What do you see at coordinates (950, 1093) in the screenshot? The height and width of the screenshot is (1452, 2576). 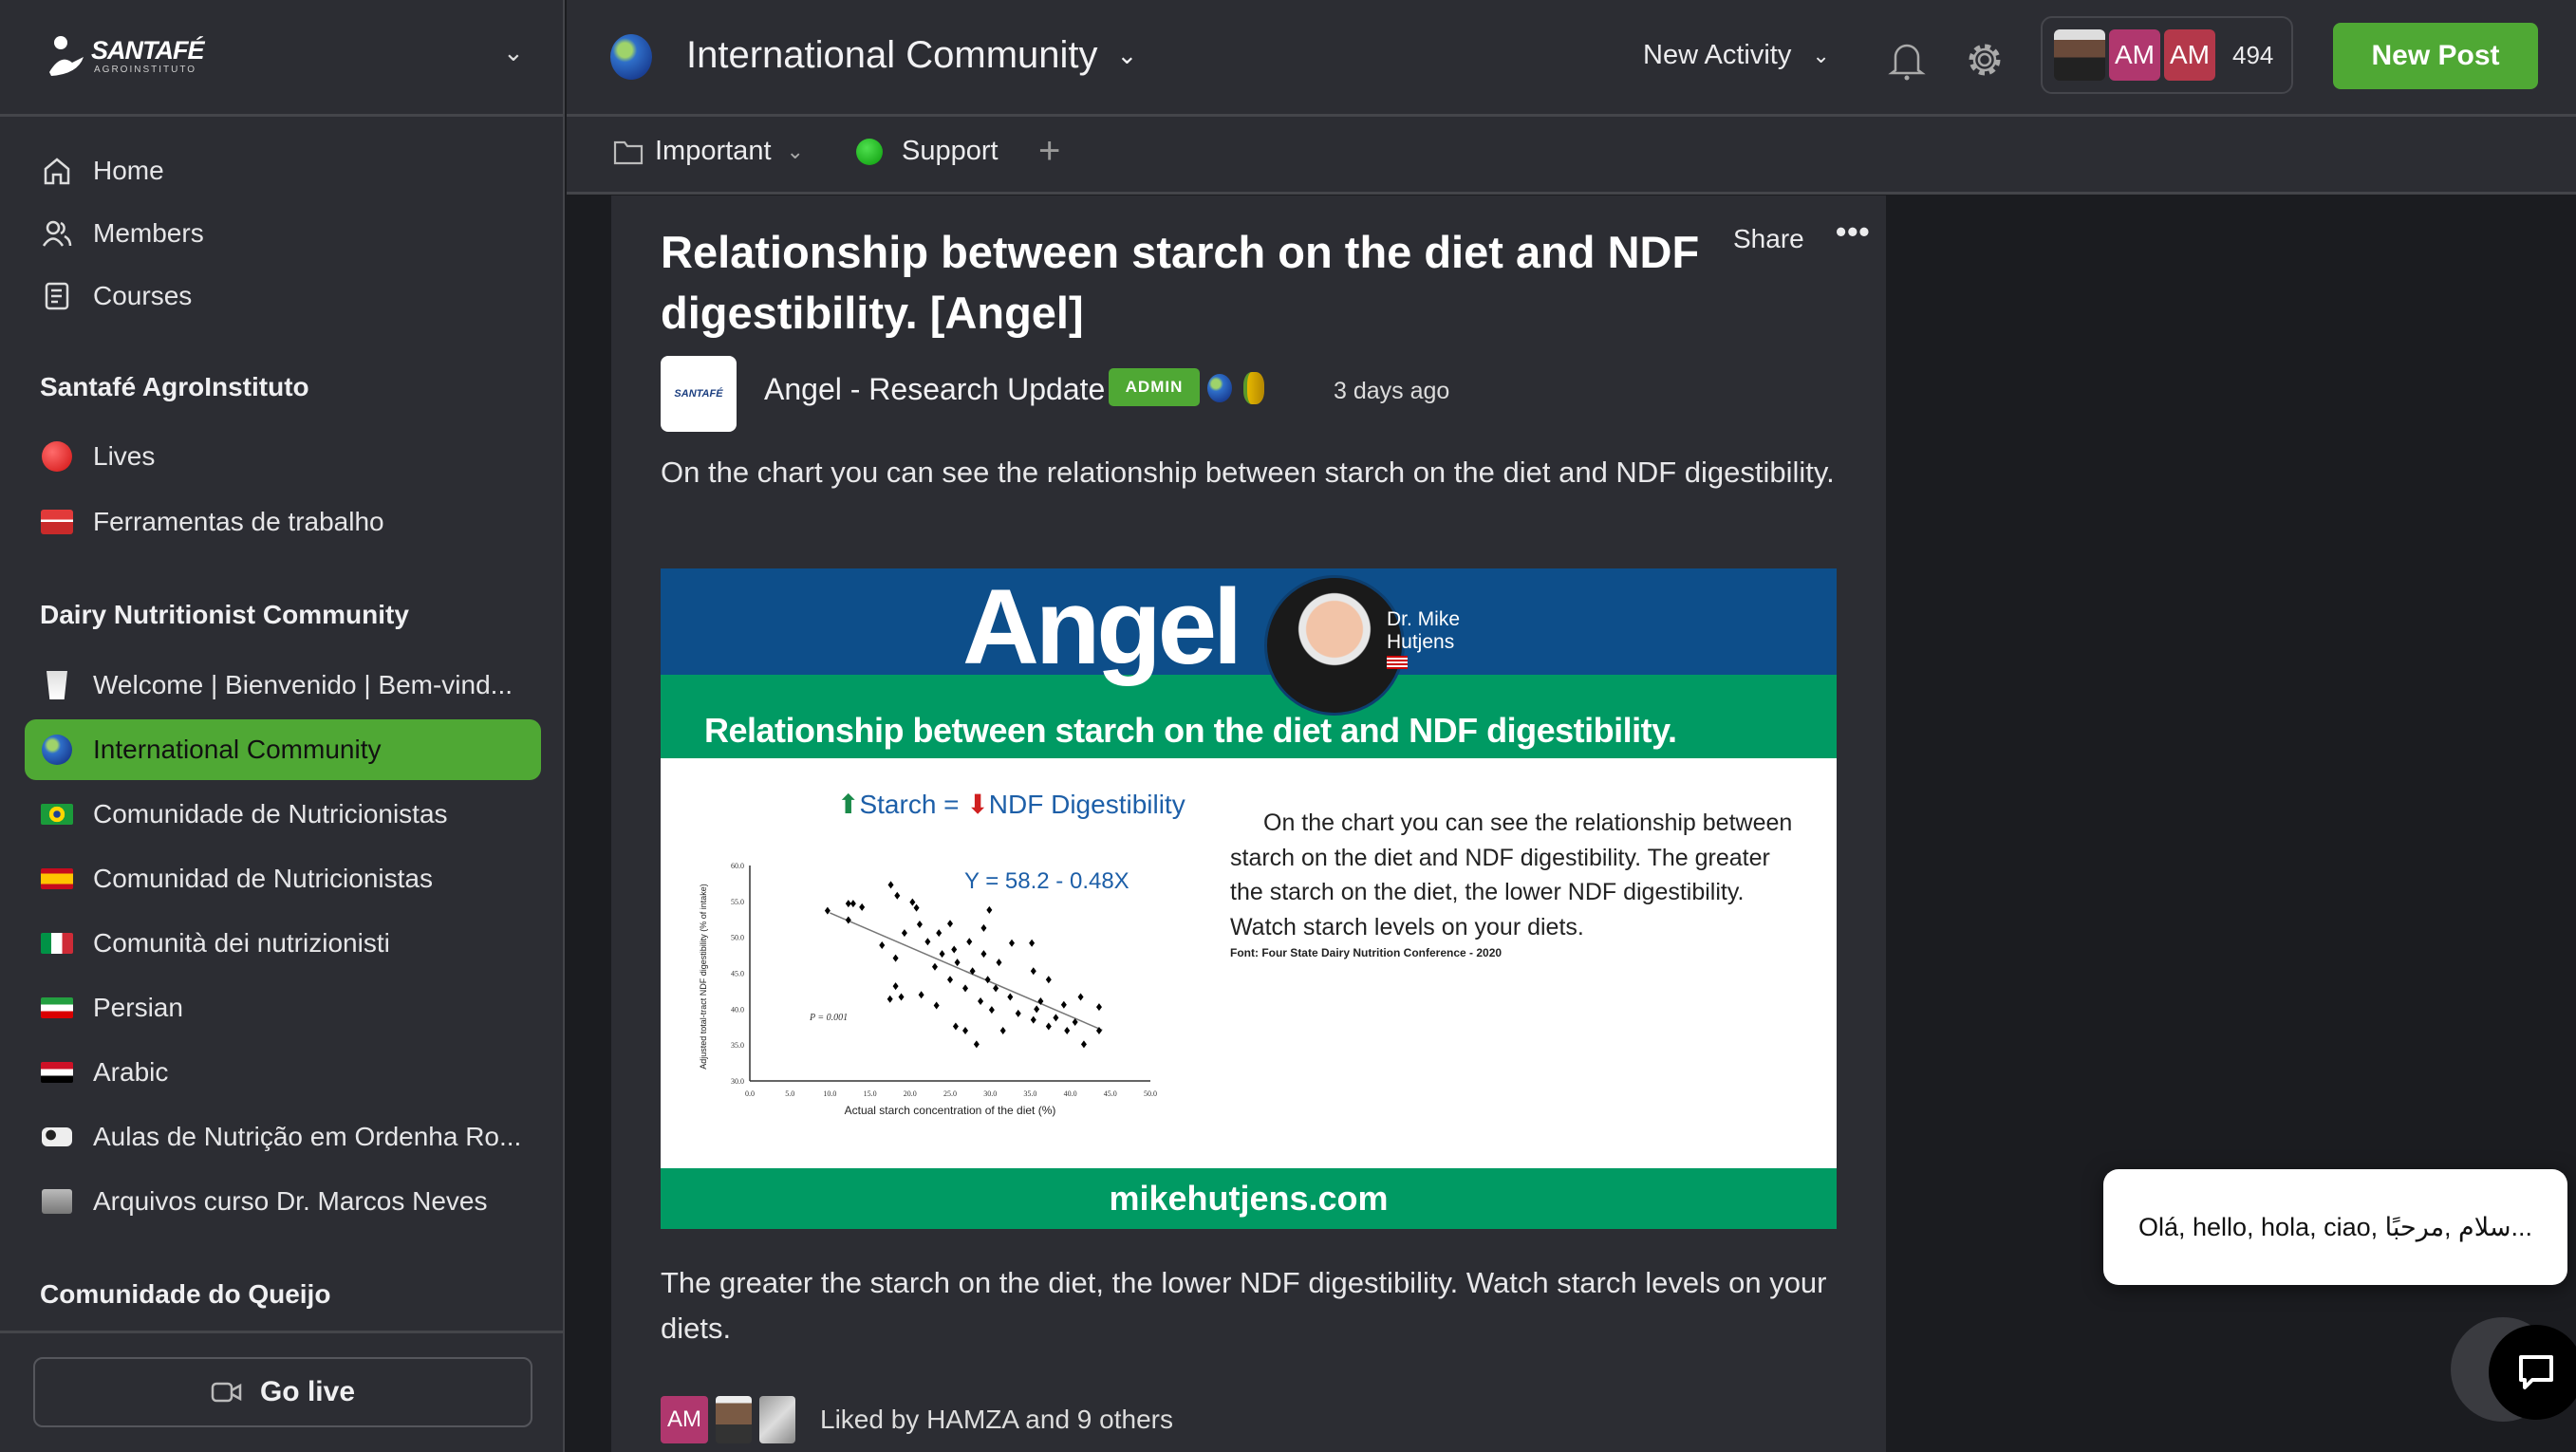 I see `x-tick-label: 25.0` at bounding box center [950, 1093].